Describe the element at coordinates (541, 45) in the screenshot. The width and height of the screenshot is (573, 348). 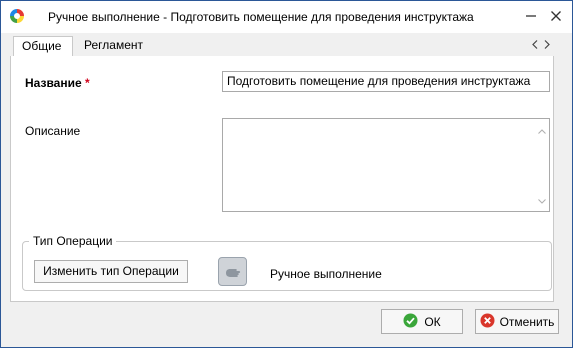
I see `tab-scroll-arrows` at that location.